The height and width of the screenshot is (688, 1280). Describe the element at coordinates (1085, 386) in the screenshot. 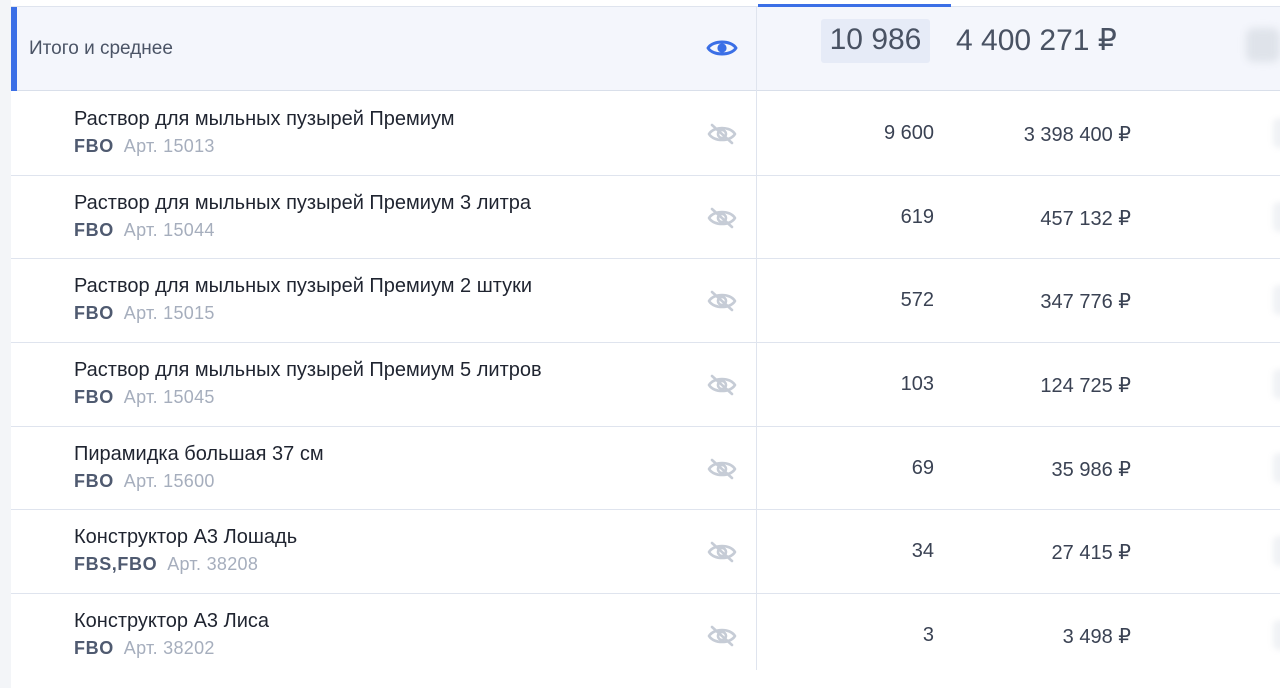

I see `revenue-value: 124 725 ₽` at that location.